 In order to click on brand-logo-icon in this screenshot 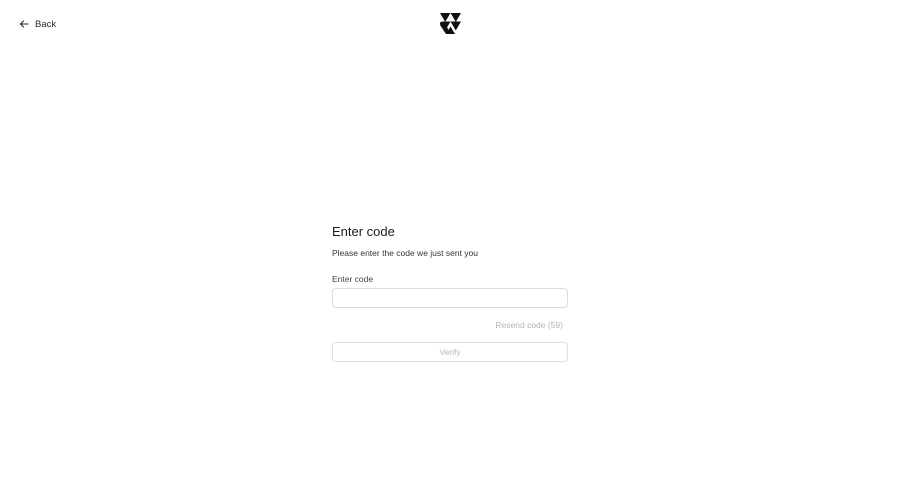, I will do `click(450, 23)`.